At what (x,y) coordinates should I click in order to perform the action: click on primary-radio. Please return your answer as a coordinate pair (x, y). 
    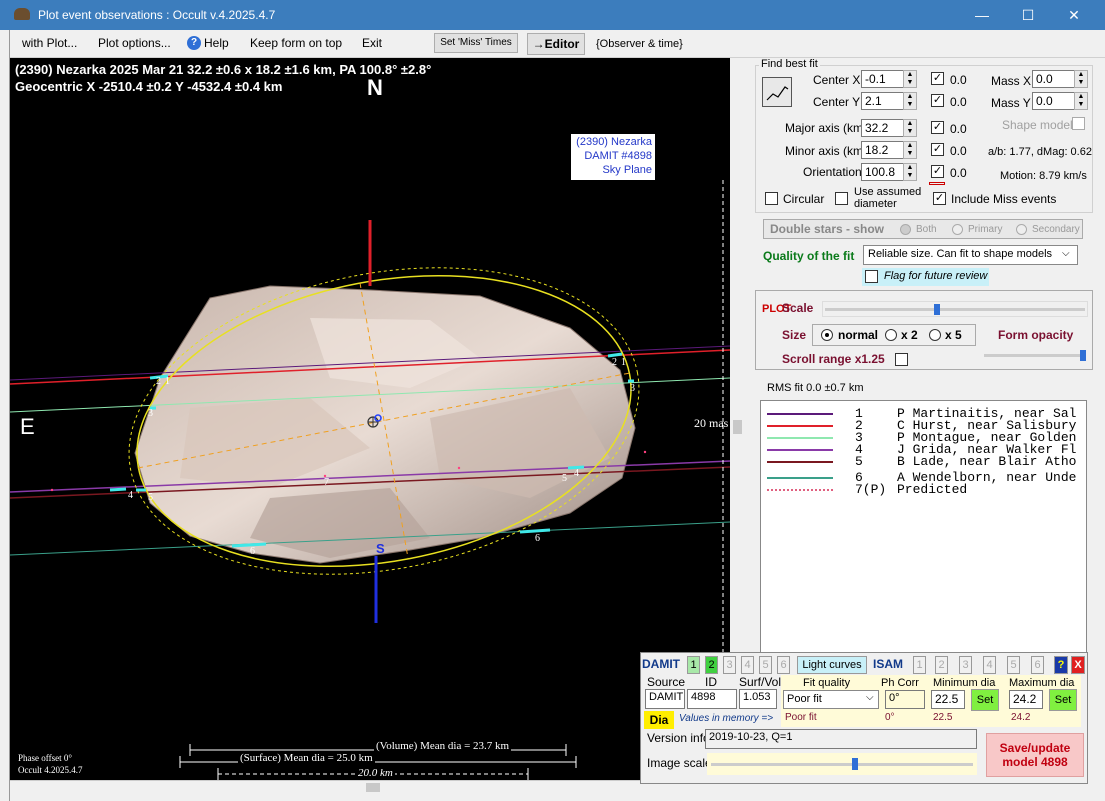
    Looking at the image, I should click on (957, 229).